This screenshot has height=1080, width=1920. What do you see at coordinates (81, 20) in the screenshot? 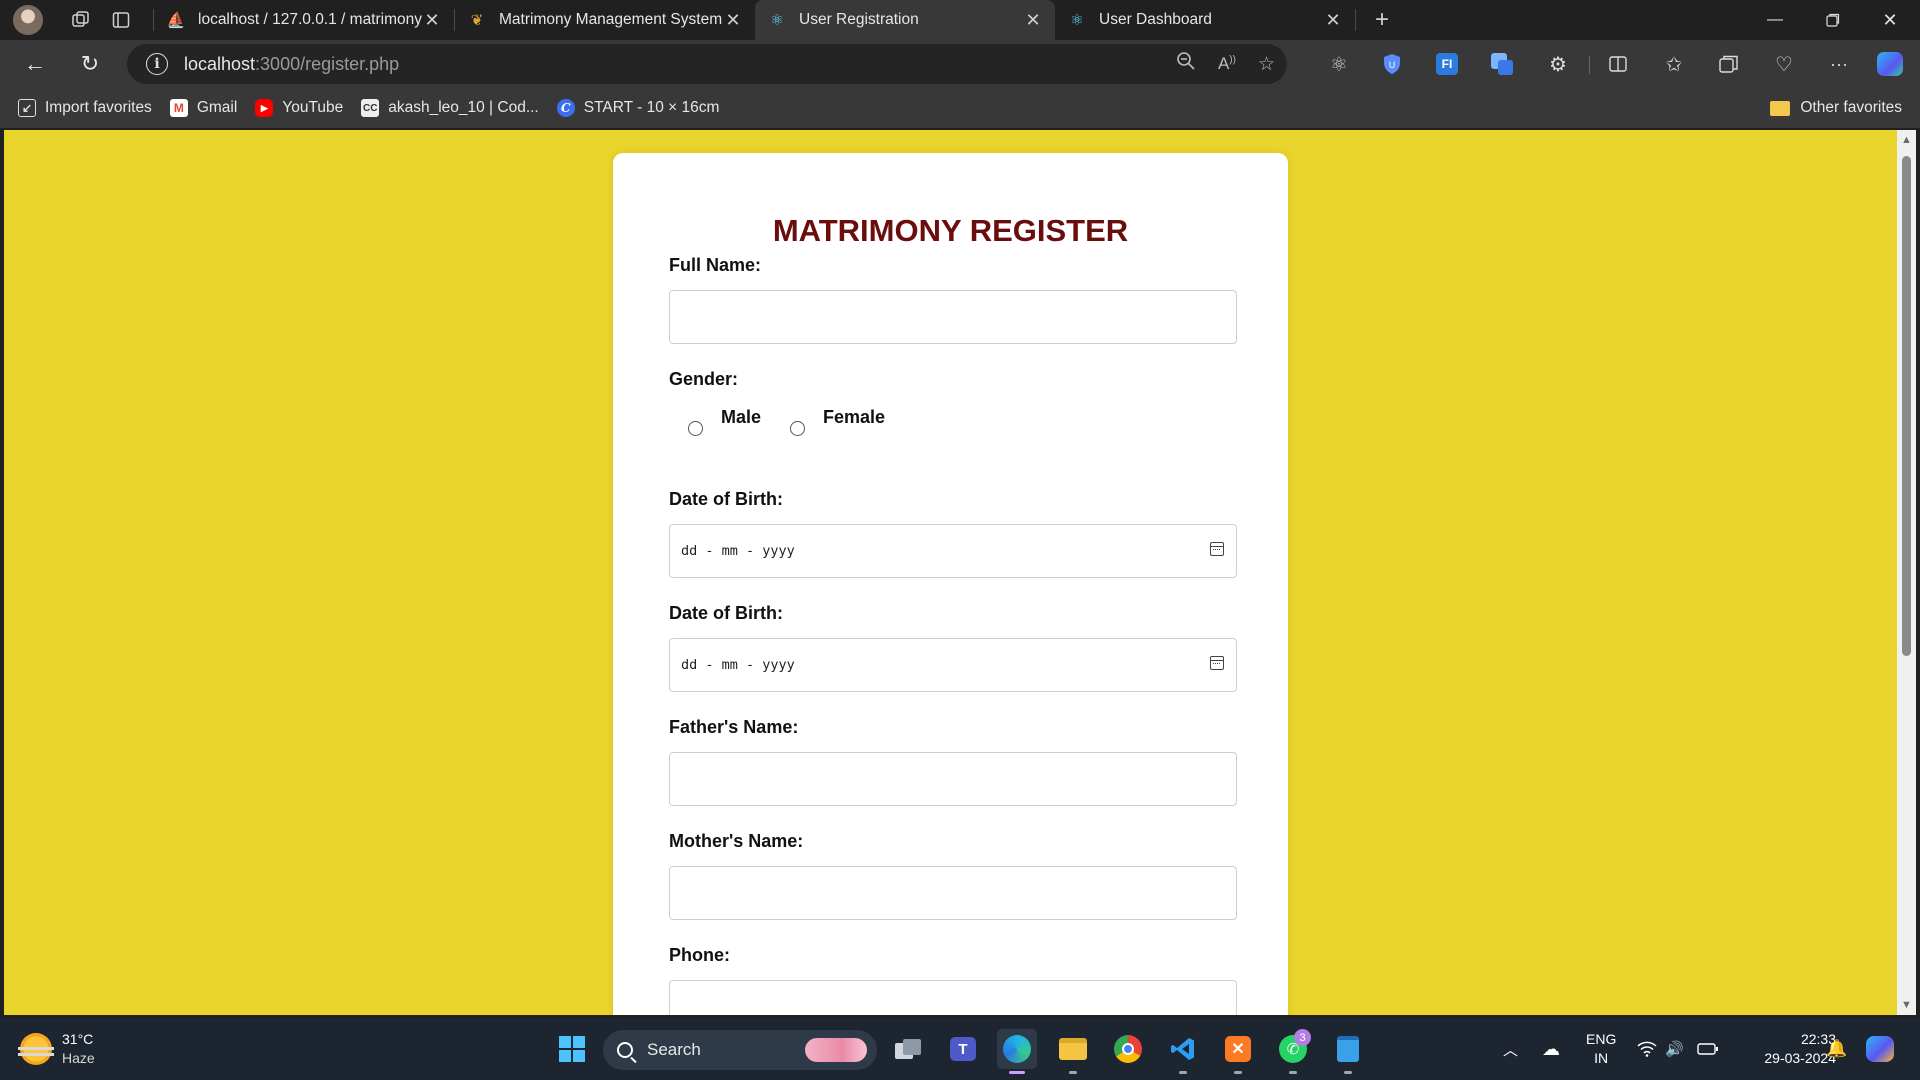
I see `workspaces-icon` at bounding box center [81, 20].